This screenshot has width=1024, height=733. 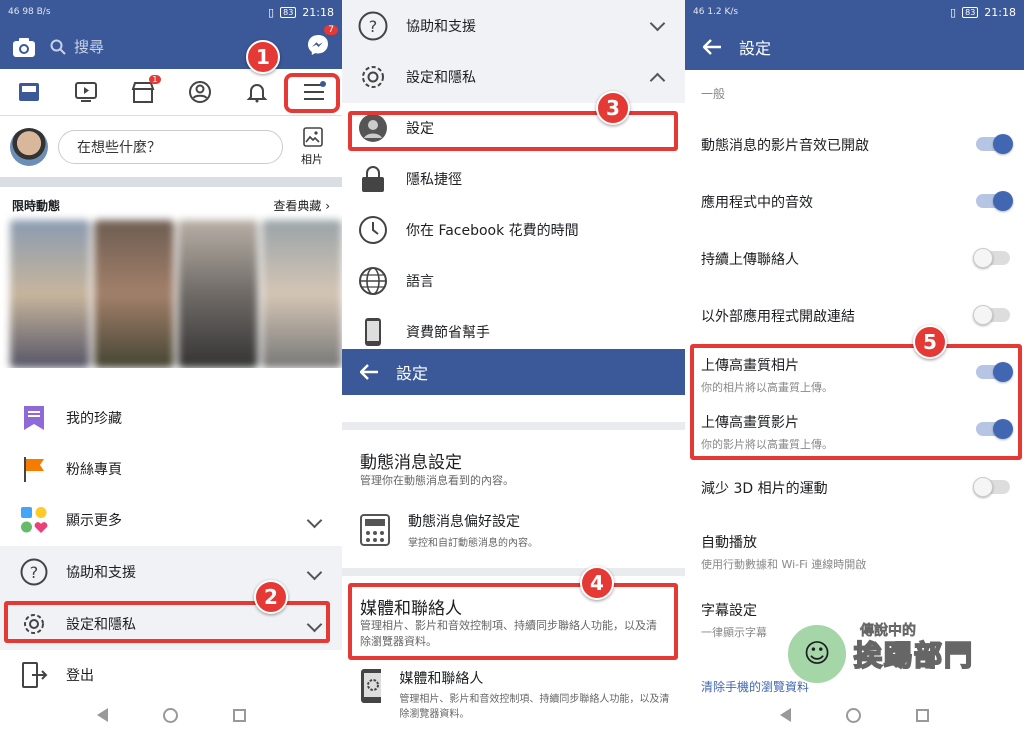 What do you see at coordinates (322, 42) in the screenshot?
I see `messenger-button: 7` at bounding box center [322, 42].